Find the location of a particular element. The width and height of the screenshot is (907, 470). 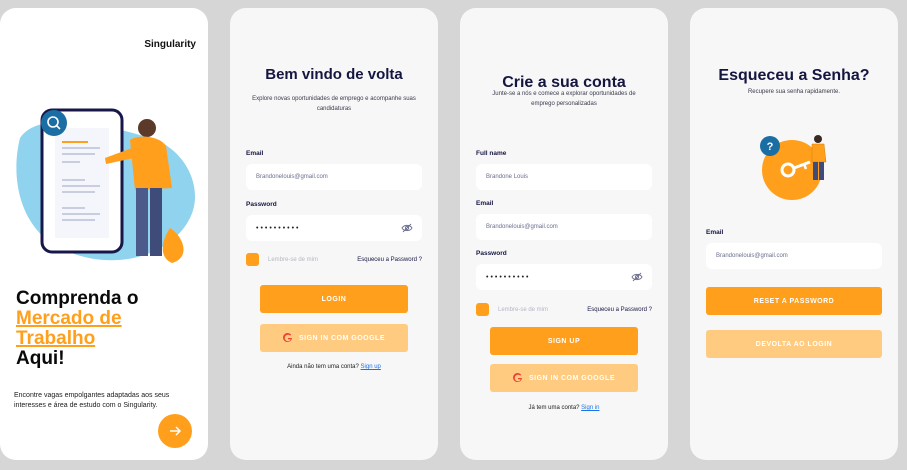

back-to-login-button: DEVOLTA AO LOGIN is located at coordinates (794, 344).